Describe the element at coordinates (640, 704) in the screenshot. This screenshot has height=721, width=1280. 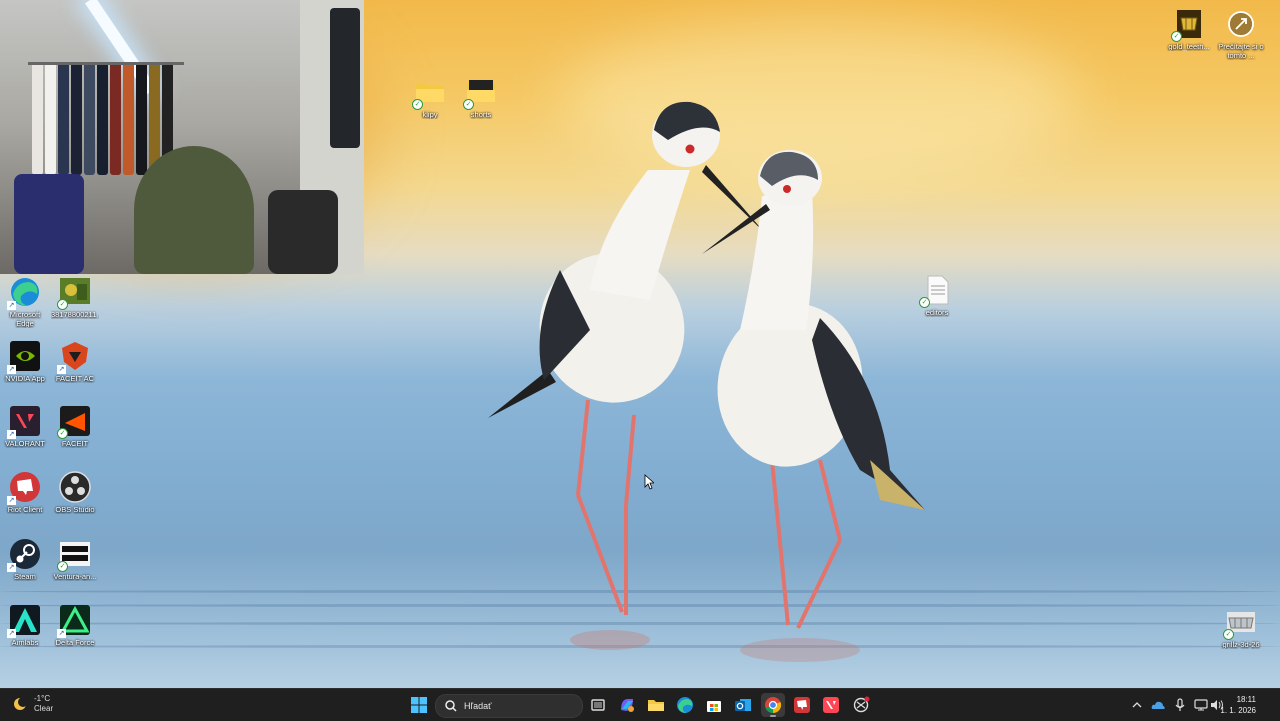
I see `taskbar: -1°C Clear Hľadať 18:11 1. 1. 2026` at that location.